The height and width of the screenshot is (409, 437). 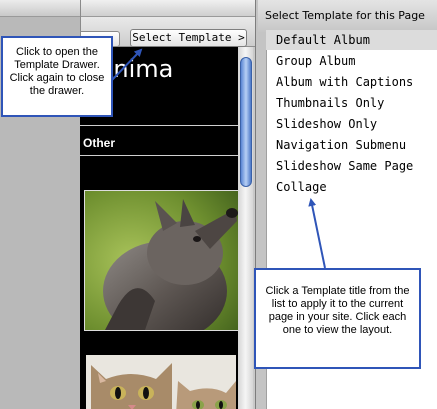 I want to click on wolf-pup-photo, so click(x=161, y=260).